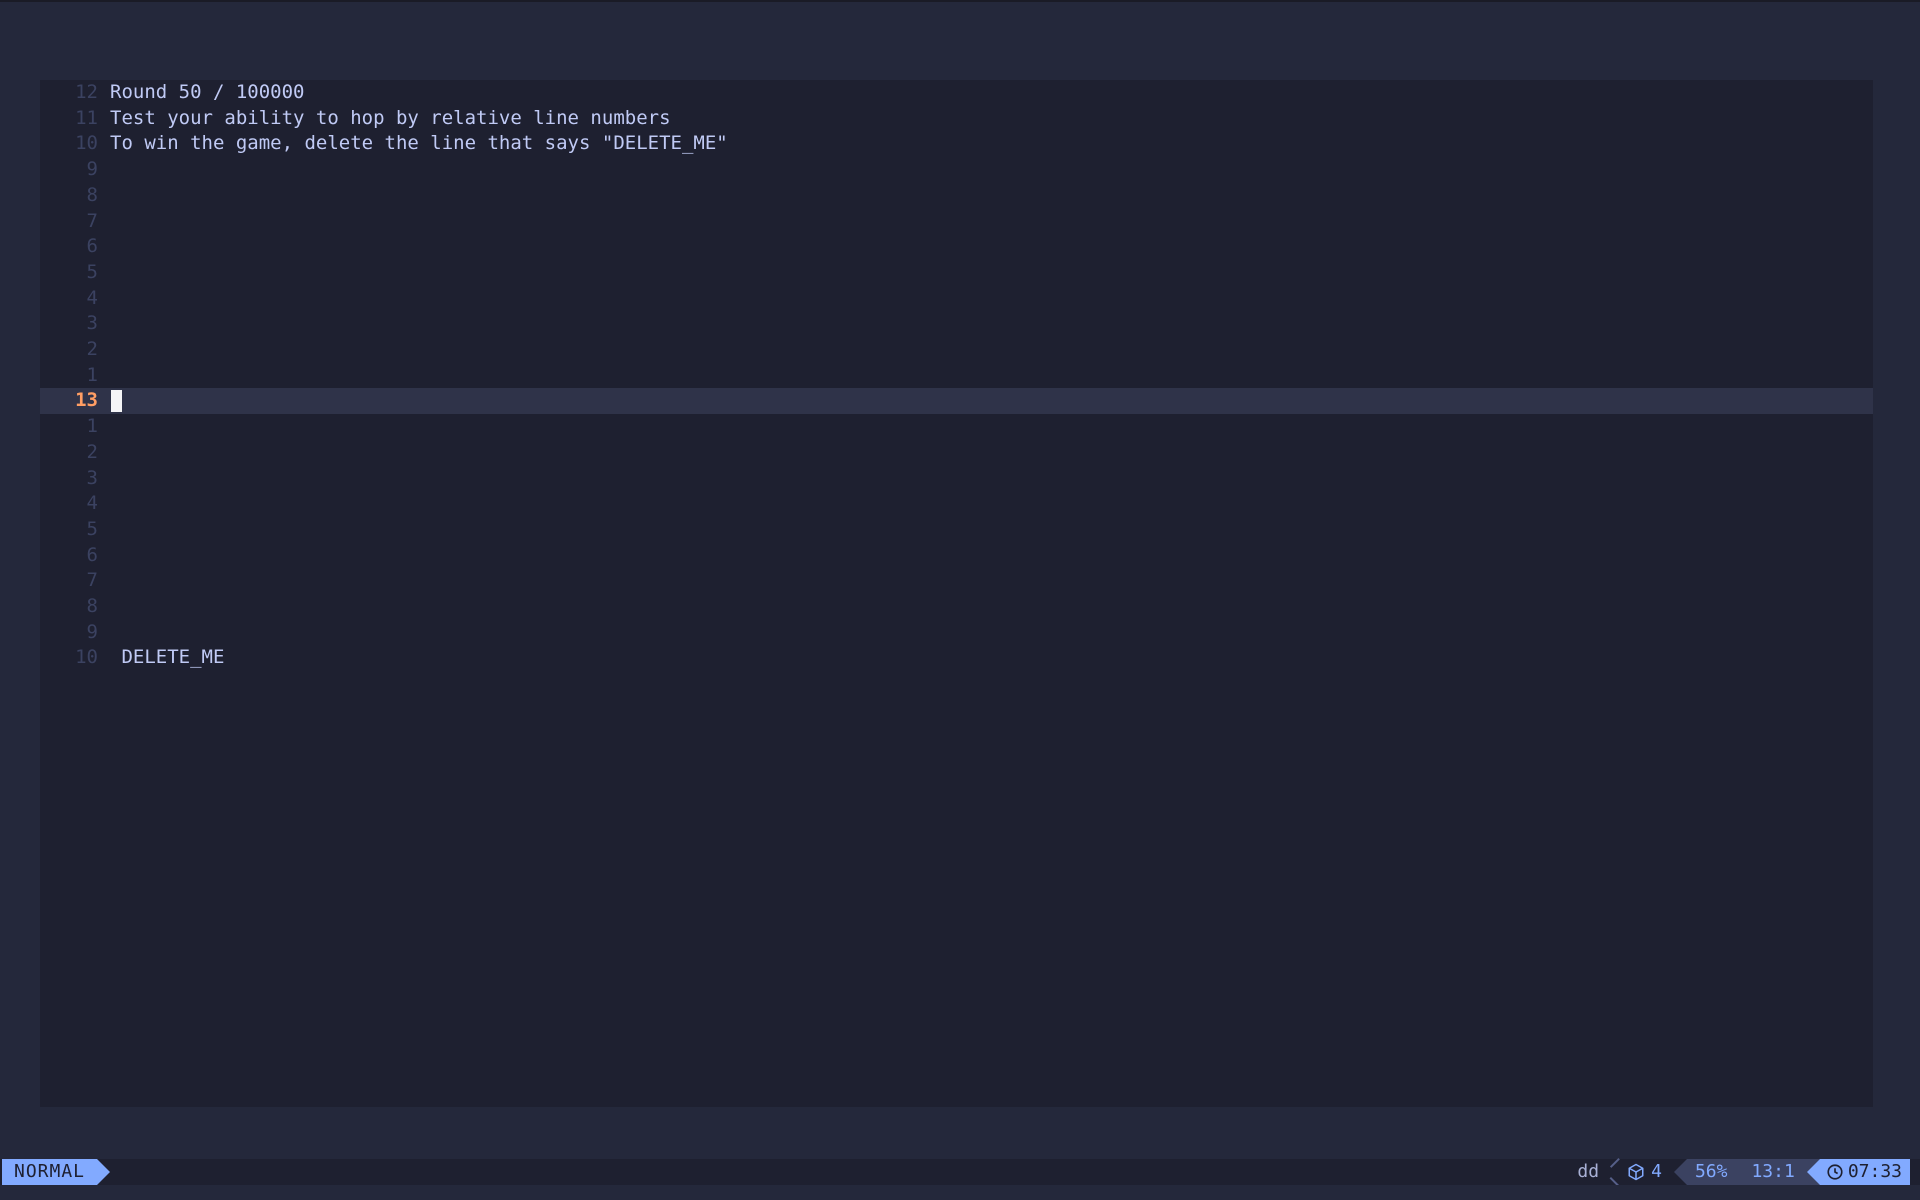 The height and width of the screenshot is (1200, 1920). What do you see at coordinates (956, 658) in the screenshot?
I see `buffer-line: 10 DELETE_ME` at bounding box center [956, 658].